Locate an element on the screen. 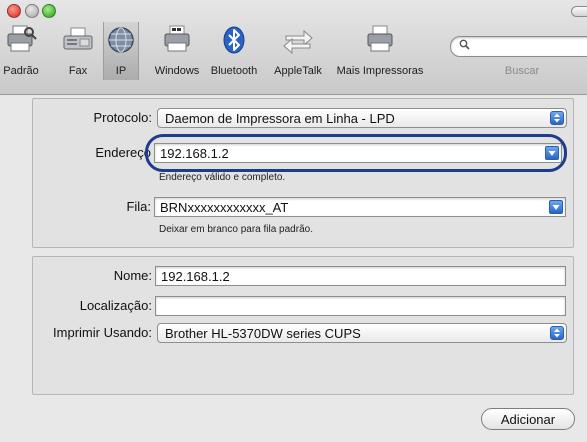  minimize-window-button is located at coordinates (32, 11).